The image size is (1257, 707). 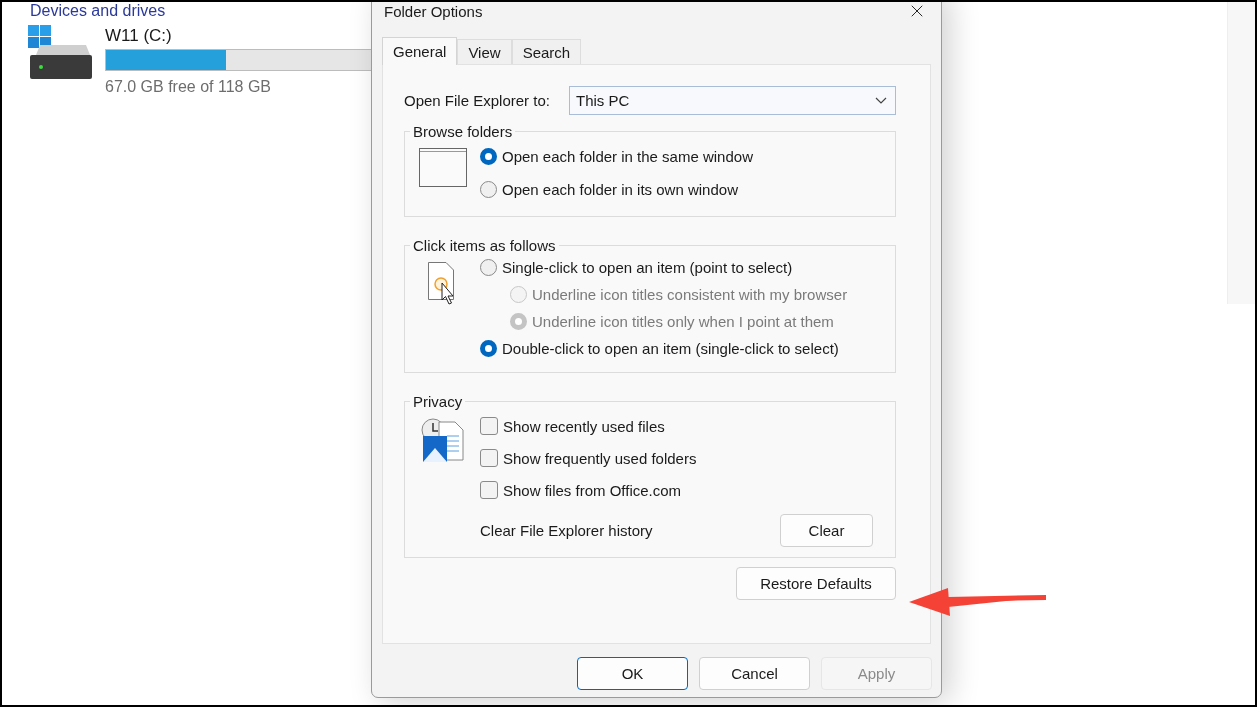 What do you see at coordinates (754, 673) in the screenshot?
I see `dialog-button: Cancel` at bounding box center [754, 673].